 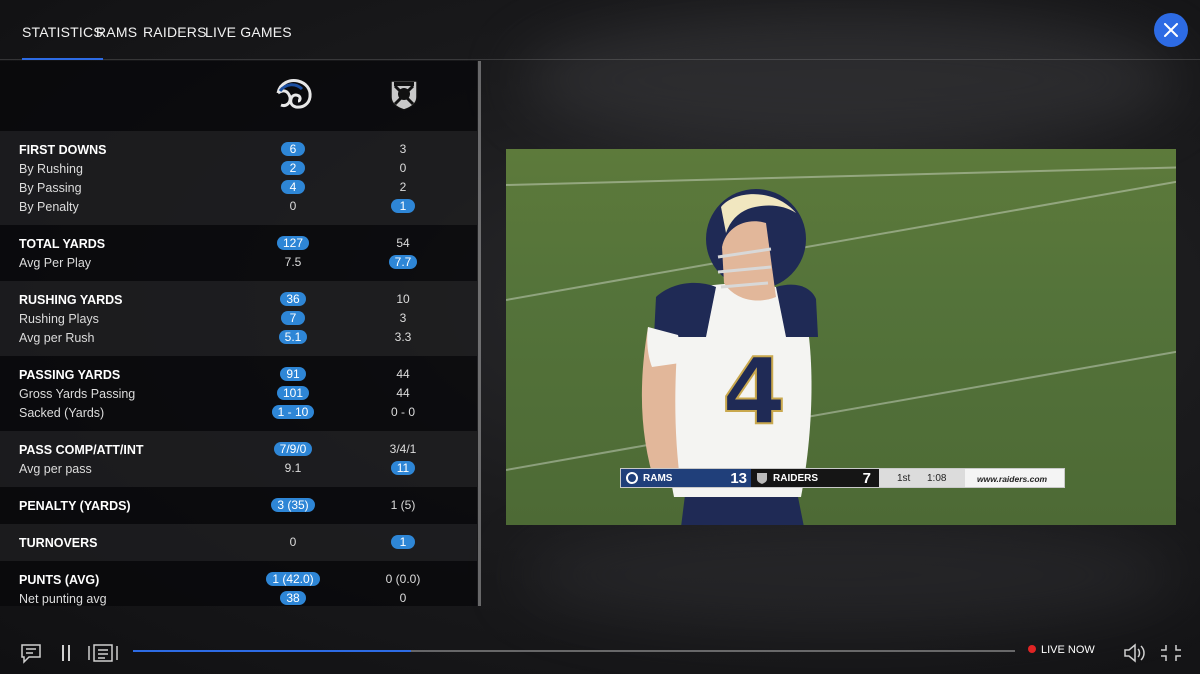 What do you see at coordinates (31, 653) in the screenshot?
I see `chat-icon` at bounding box center [31, 653].